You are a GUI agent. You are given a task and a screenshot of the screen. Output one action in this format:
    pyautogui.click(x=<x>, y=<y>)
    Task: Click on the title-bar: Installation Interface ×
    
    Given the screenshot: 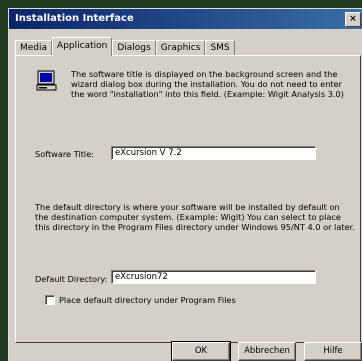 What is the action you would take?
    pyautogui.click(x=185, y=19)
    